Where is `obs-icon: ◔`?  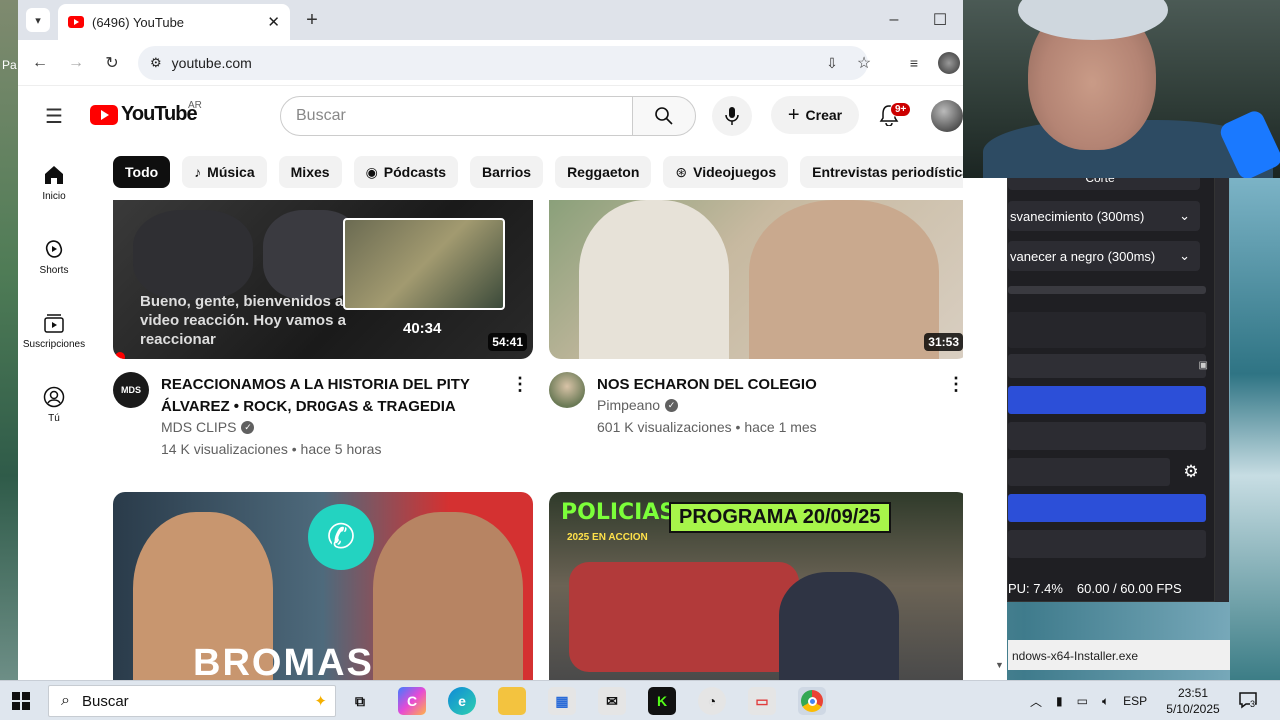
obs-icon: ◔ is located at coordinates (712, 701).